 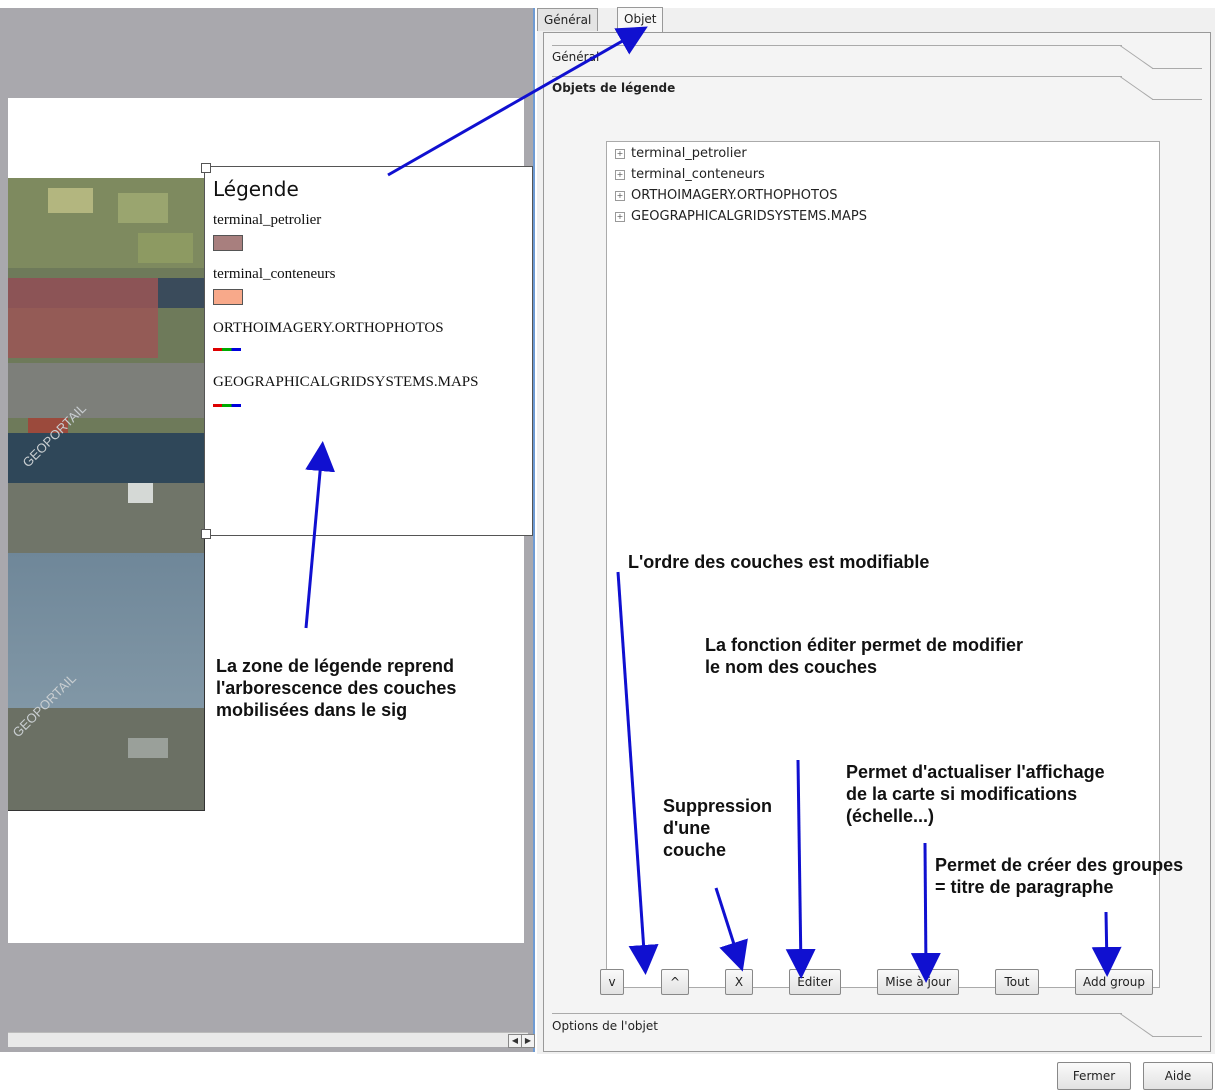 I want to click on edit-button: Éditer, so click(x=815, y=982).